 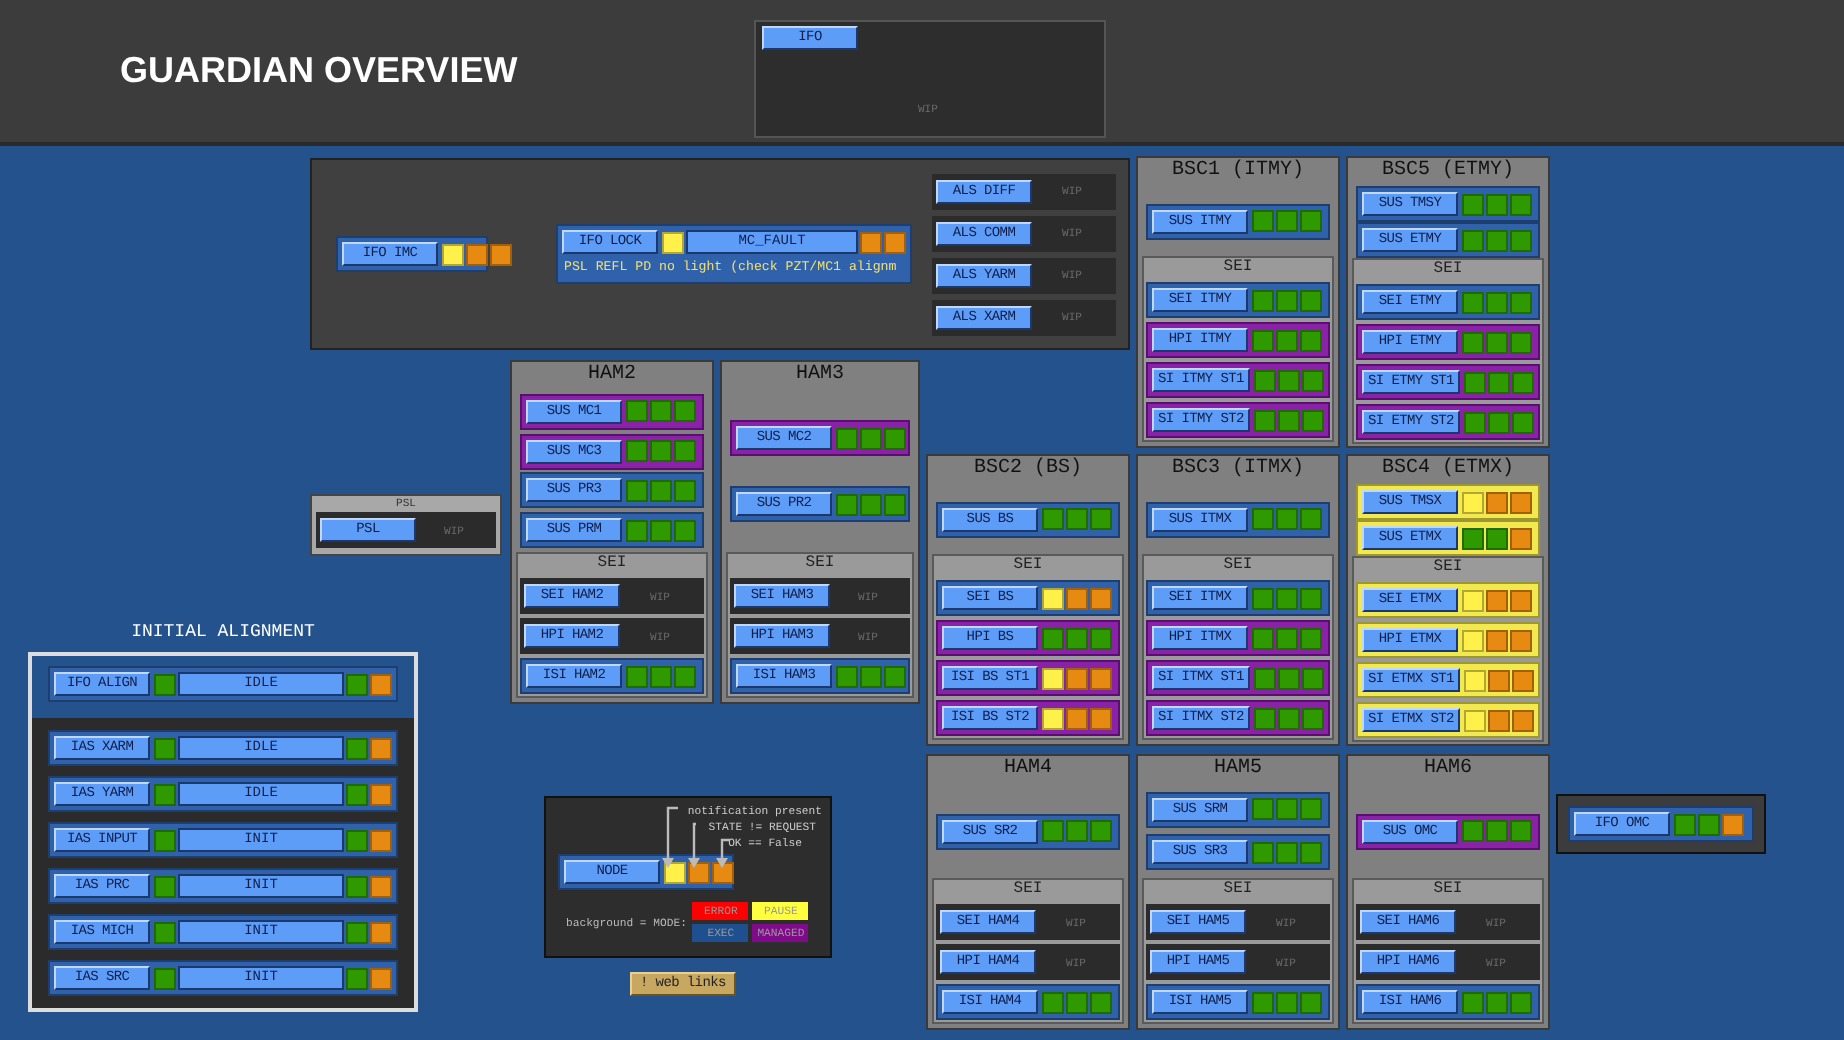 I want to click on page-title: GUARDIAN OVERVIEW, so click(x=319, y=71).